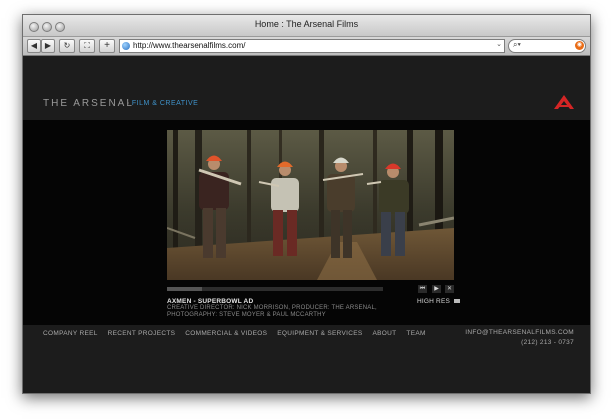  Describe the element at coordinates (275, 289) in the screenshot. I see `video-progress-bar` at that location.